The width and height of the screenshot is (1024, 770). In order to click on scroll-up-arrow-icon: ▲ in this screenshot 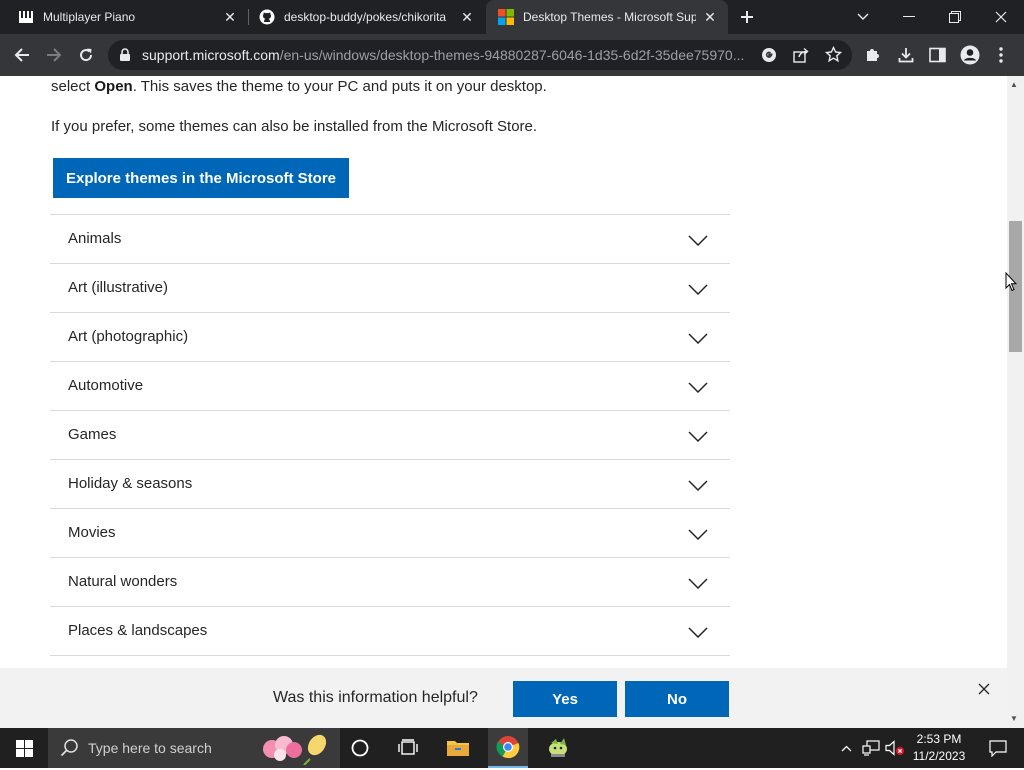, I will do `click(1014, 84)`.